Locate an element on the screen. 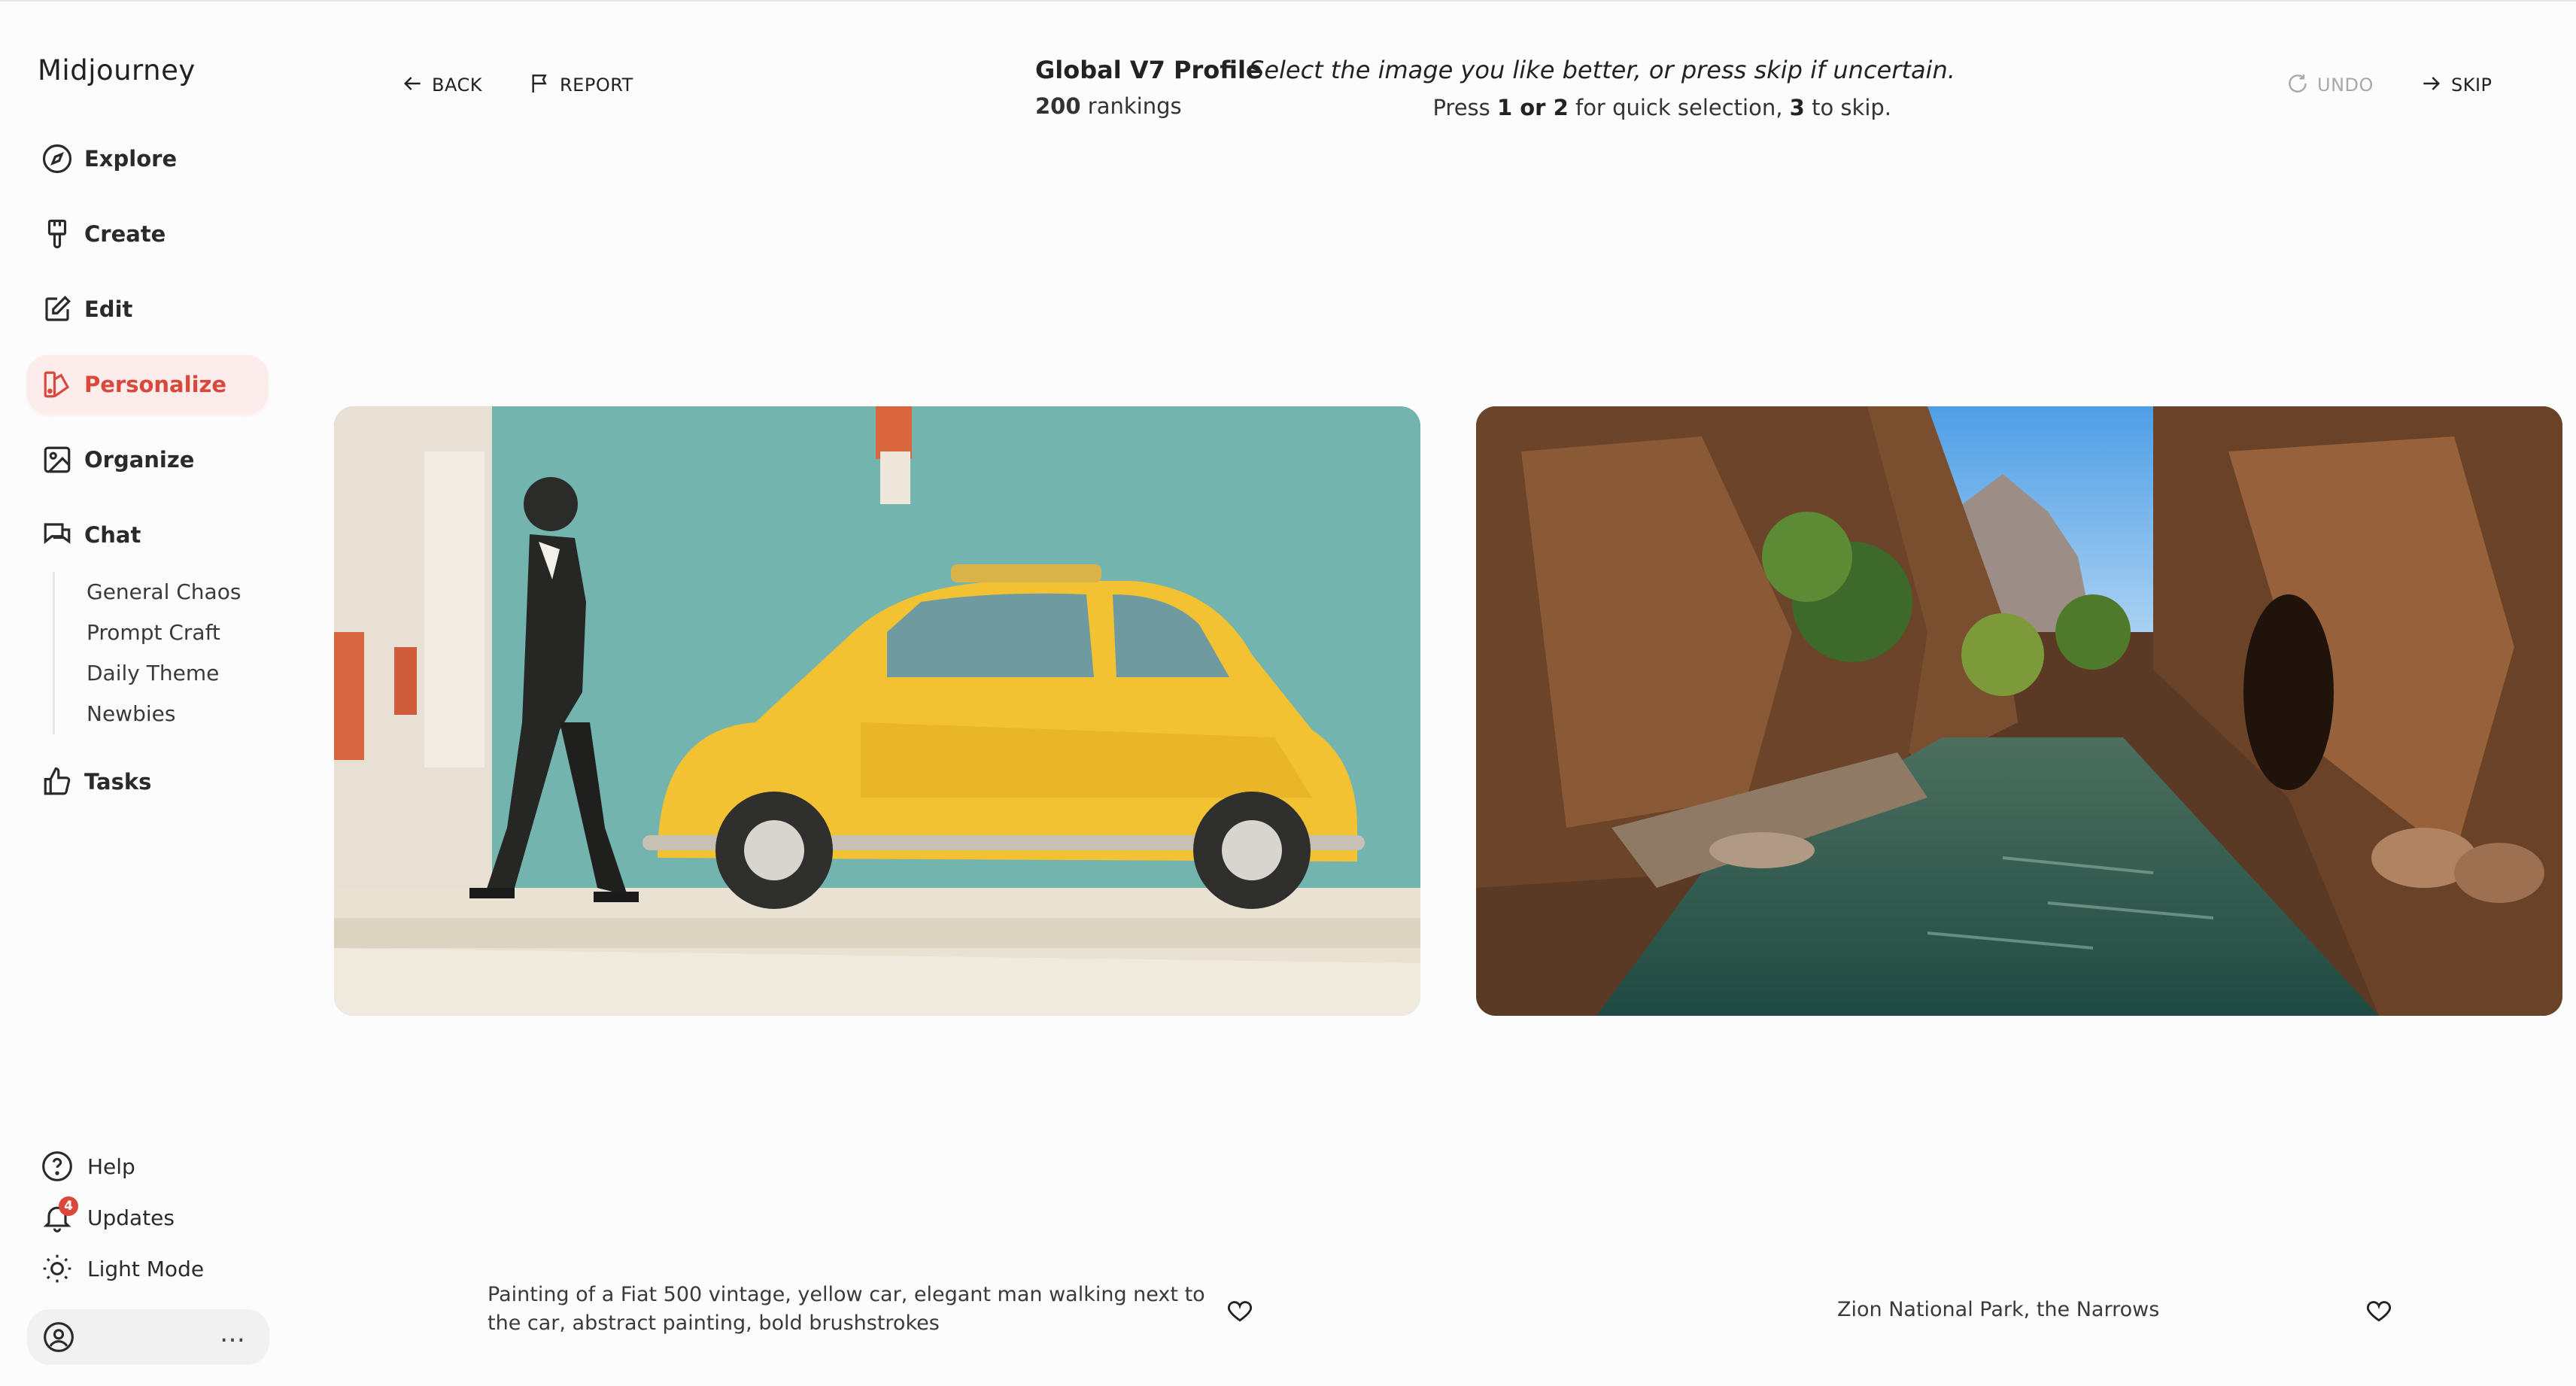 This screenshot has width=2576, height=1386. nav-label: Create is located at coordinates (125, 234).